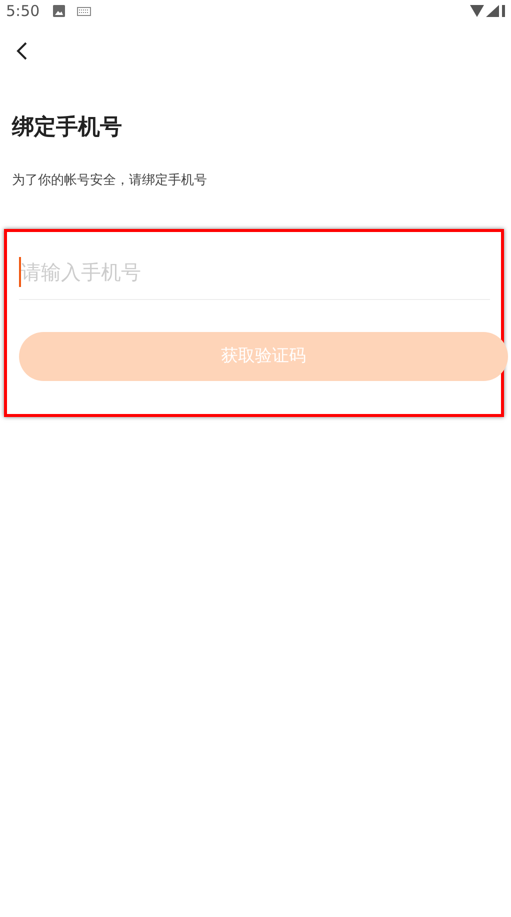  I want to click on image-icon, so click(58, 11).